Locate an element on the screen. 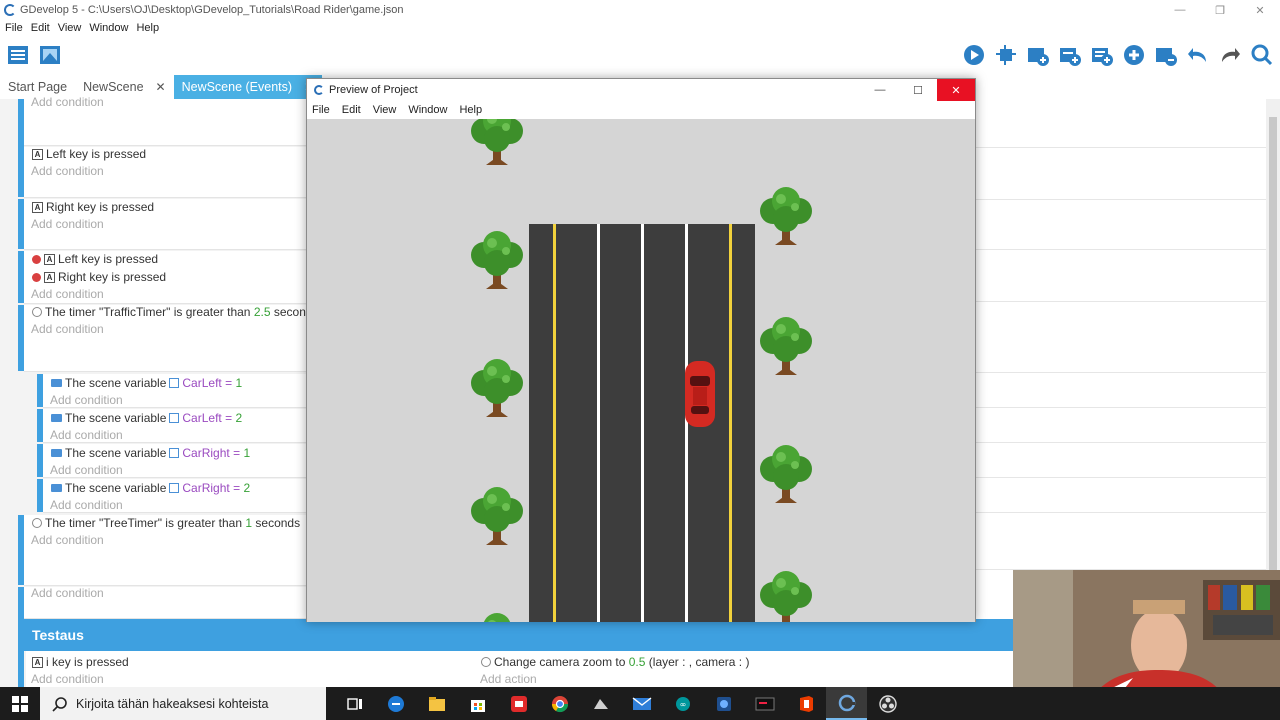 This screenshot has width=1280, height=720. file-explorer-icon is located at coordinates (436, 703).